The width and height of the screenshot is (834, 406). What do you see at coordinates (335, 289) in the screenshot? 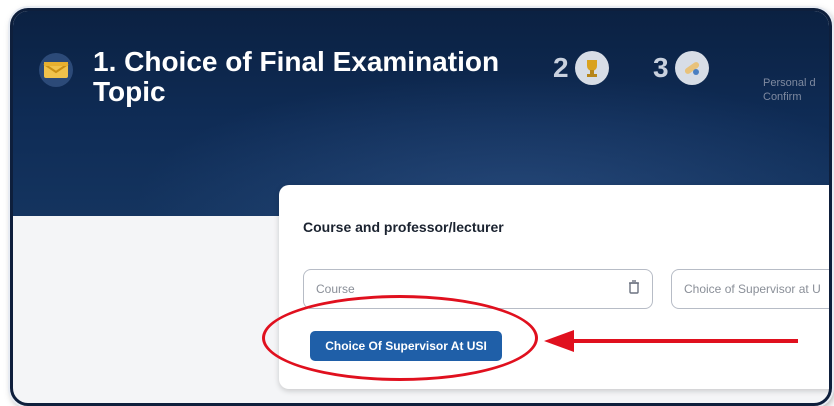
I see `course-placeholder: Course` at bounding box center [335, 289].